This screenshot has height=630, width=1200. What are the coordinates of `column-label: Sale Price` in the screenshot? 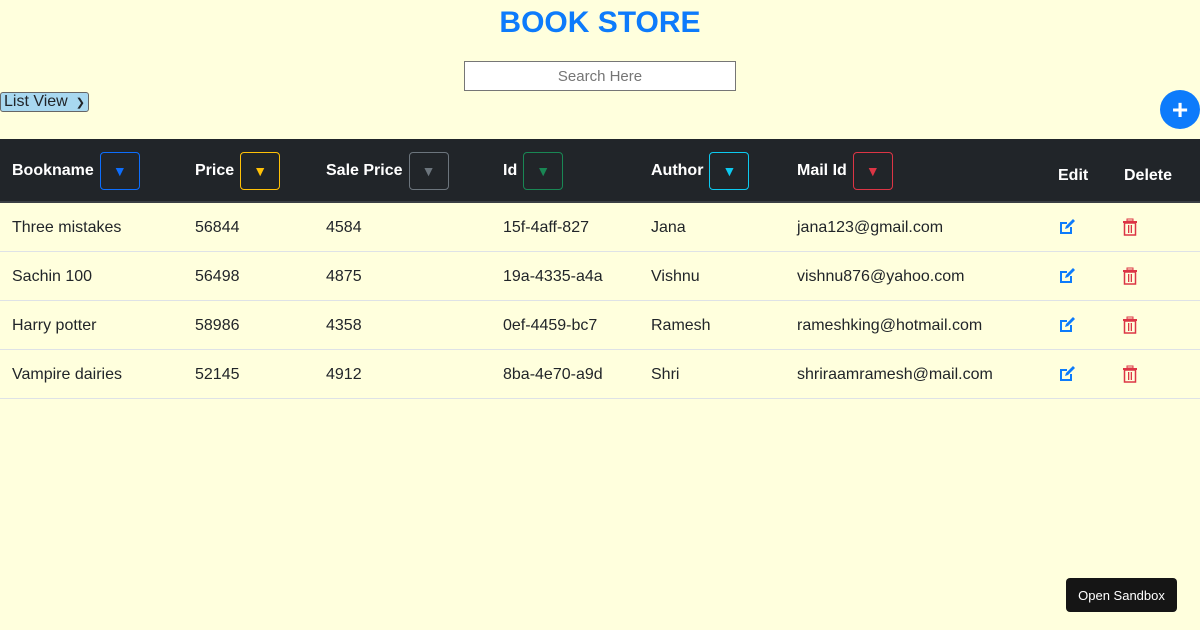 It's located at (364, 170).